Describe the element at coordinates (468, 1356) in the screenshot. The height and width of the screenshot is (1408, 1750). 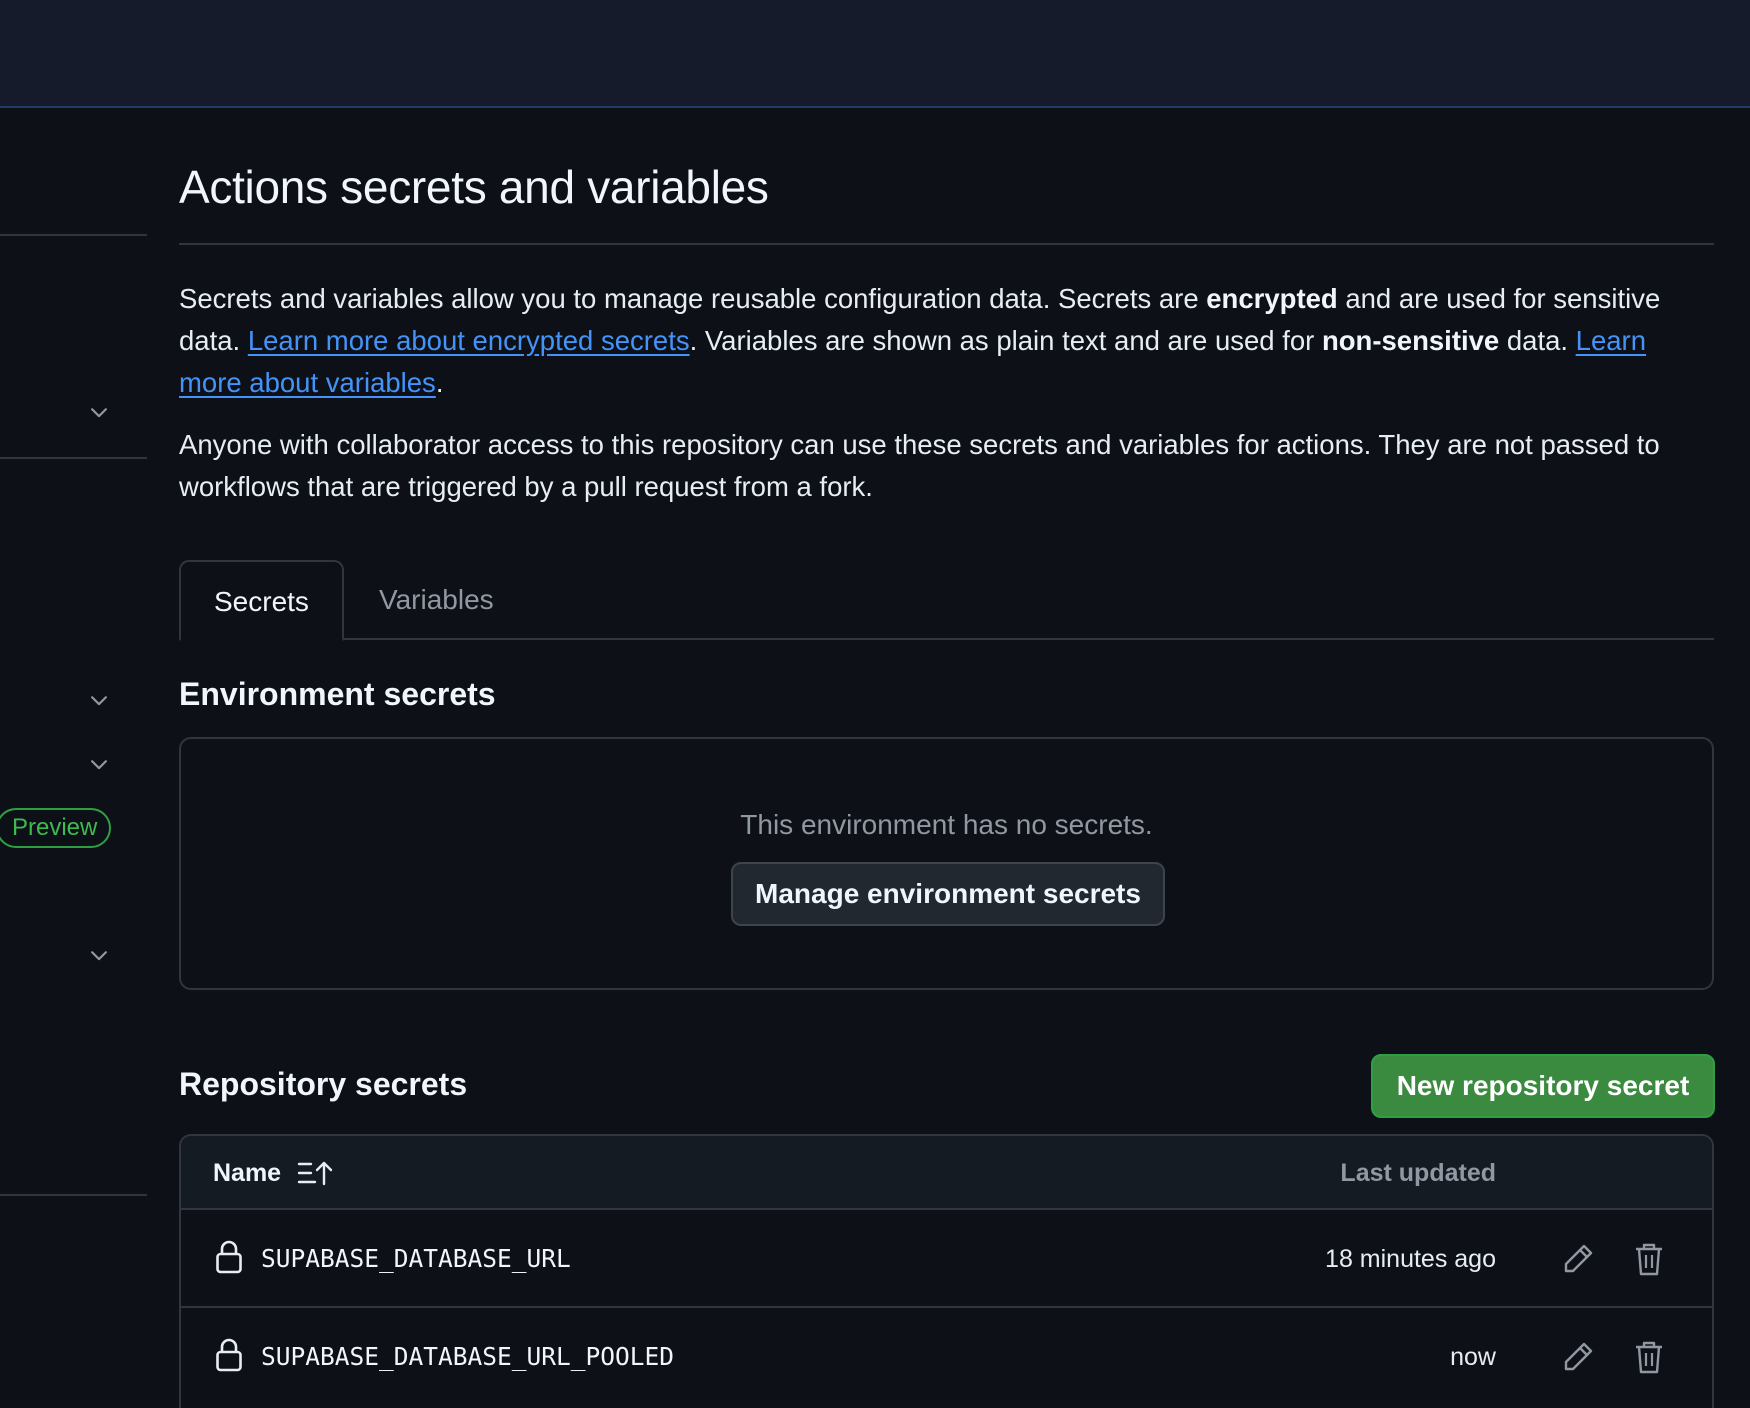
I see `secret-name: SUPABASE_DATABASE_URL_POOLED` at that location.